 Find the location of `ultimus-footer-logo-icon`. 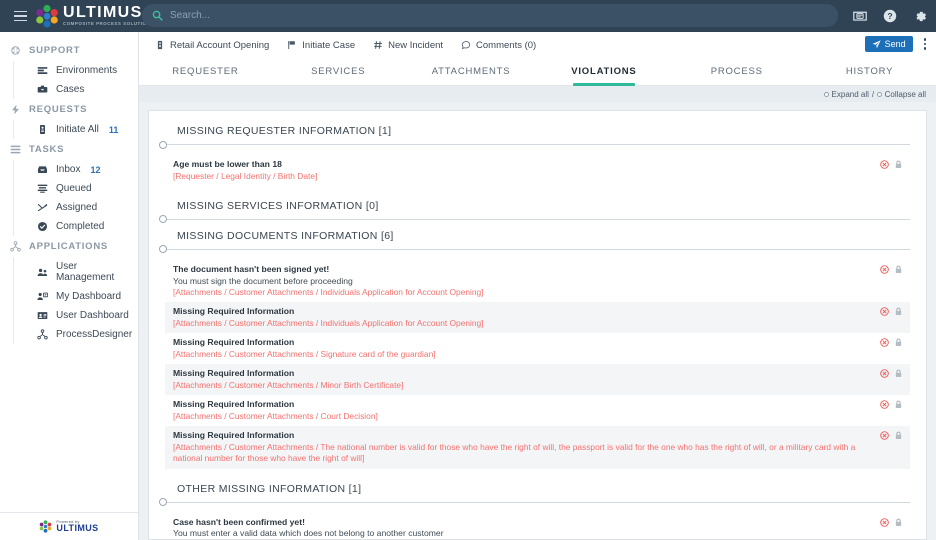

ultimus-footer-logo-icon is located at coordinates (45, 526).